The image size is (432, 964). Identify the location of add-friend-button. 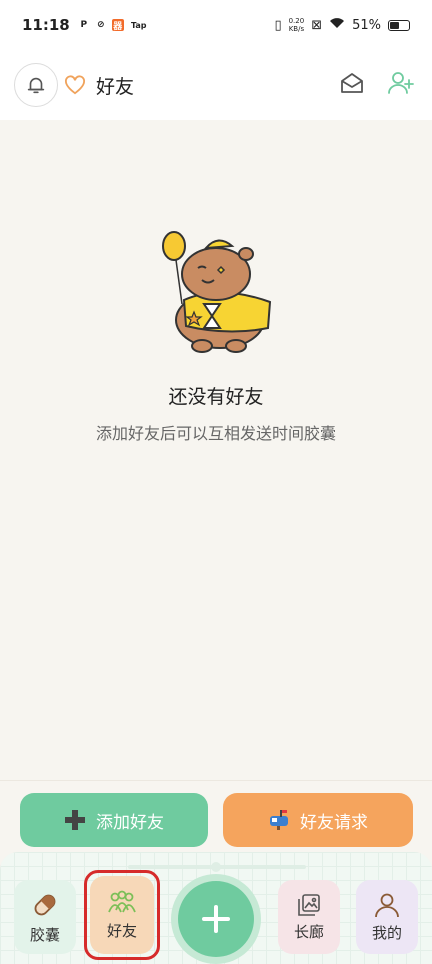
(401, 85).